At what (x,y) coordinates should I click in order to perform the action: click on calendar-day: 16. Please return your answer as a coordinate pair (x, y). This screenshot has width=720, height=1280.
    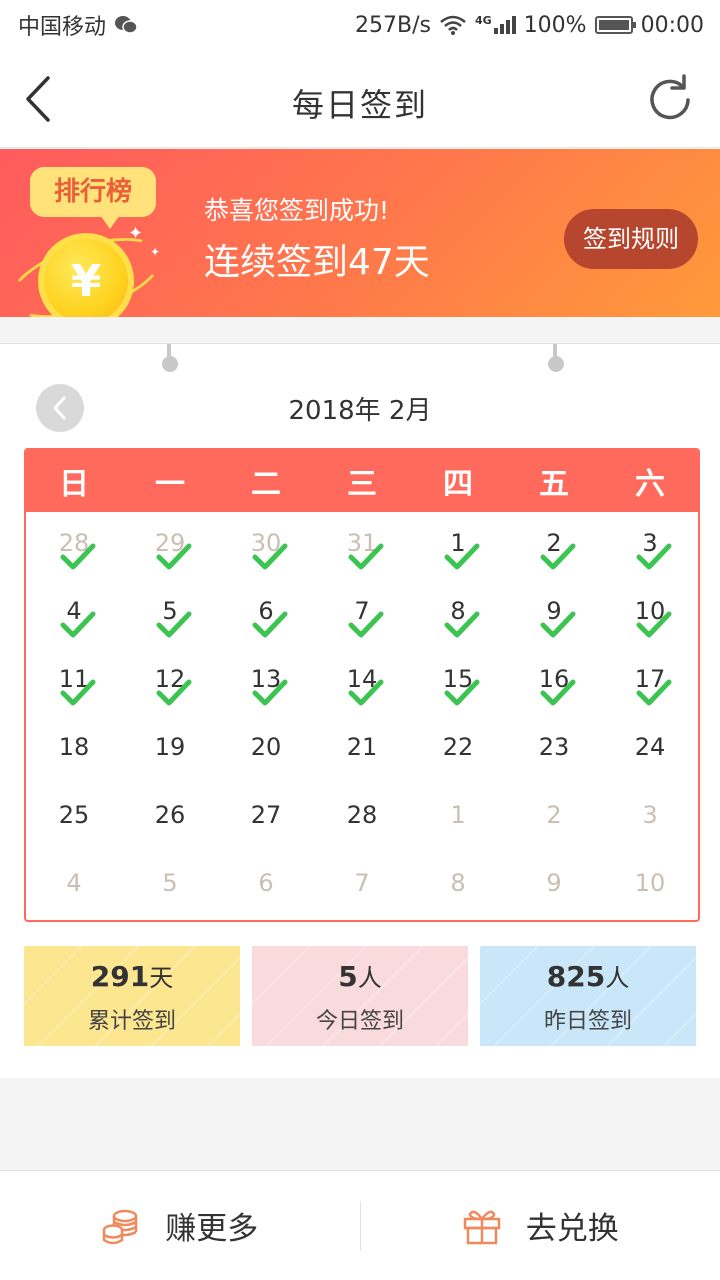
    Looking at the image, I should click on (554, 688).